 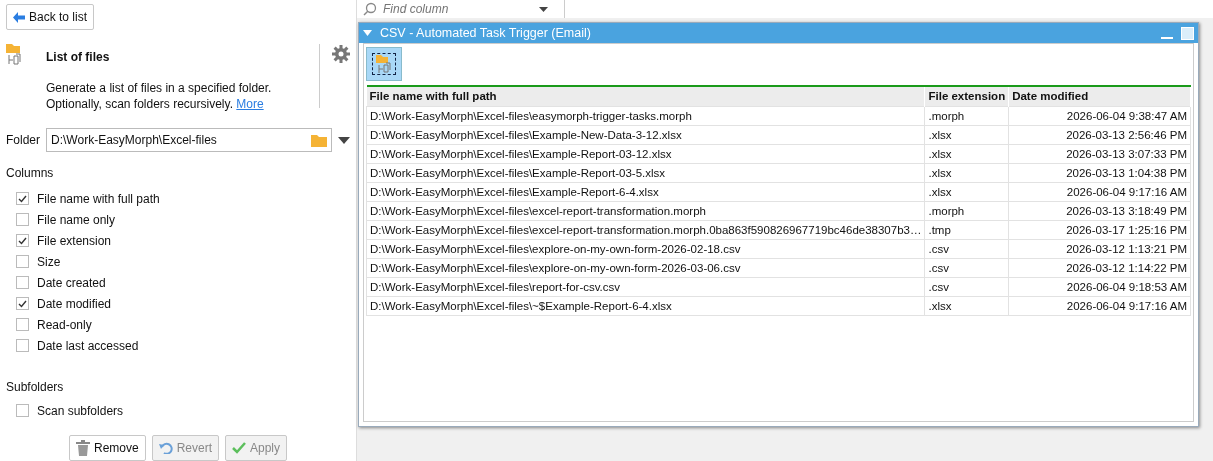 What do you see at coordinates (645, 192) in the screenshot?
I see `table-cell: D:\Work-EasyMorph\Excel-files\Example-Report-6-4.xlsx` at bounding box center [645, 192].